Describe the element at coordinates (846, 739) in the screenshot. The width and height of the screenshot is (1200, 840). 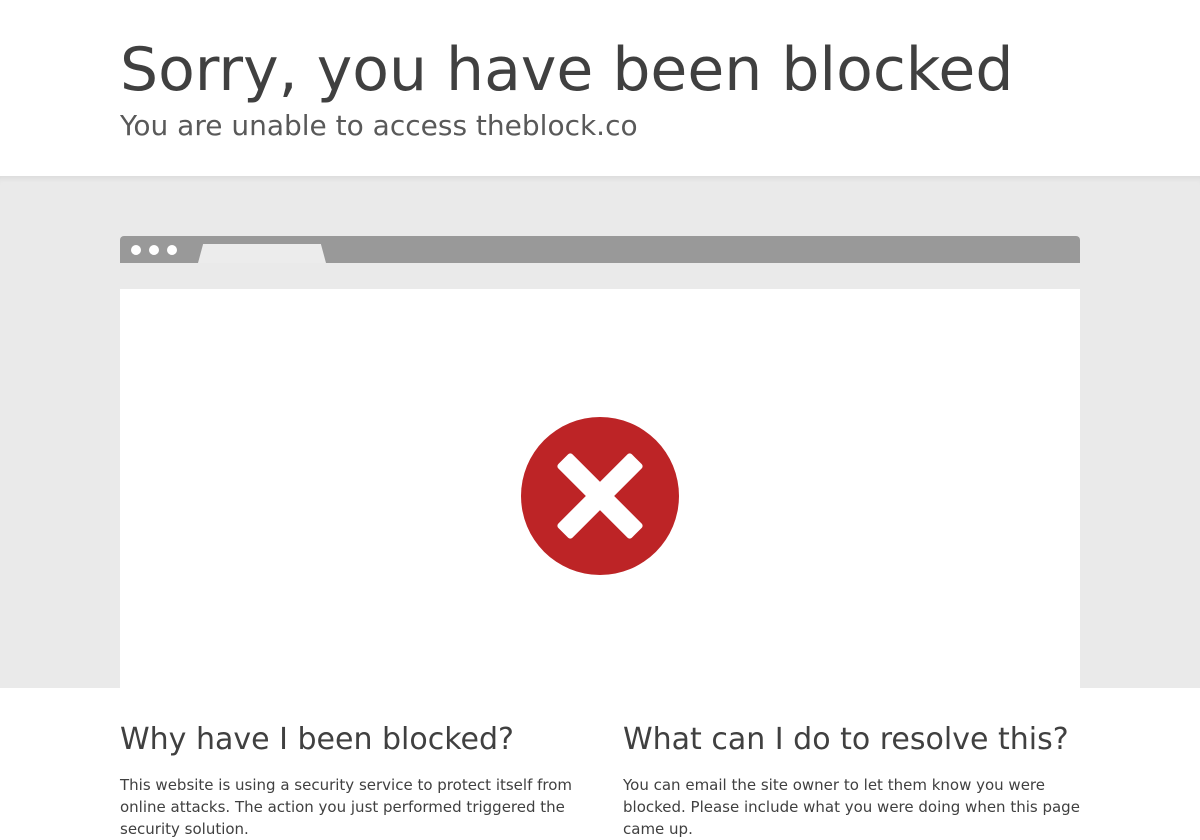
I see `resolve-heading: What can I do to resolve this?` at that location.